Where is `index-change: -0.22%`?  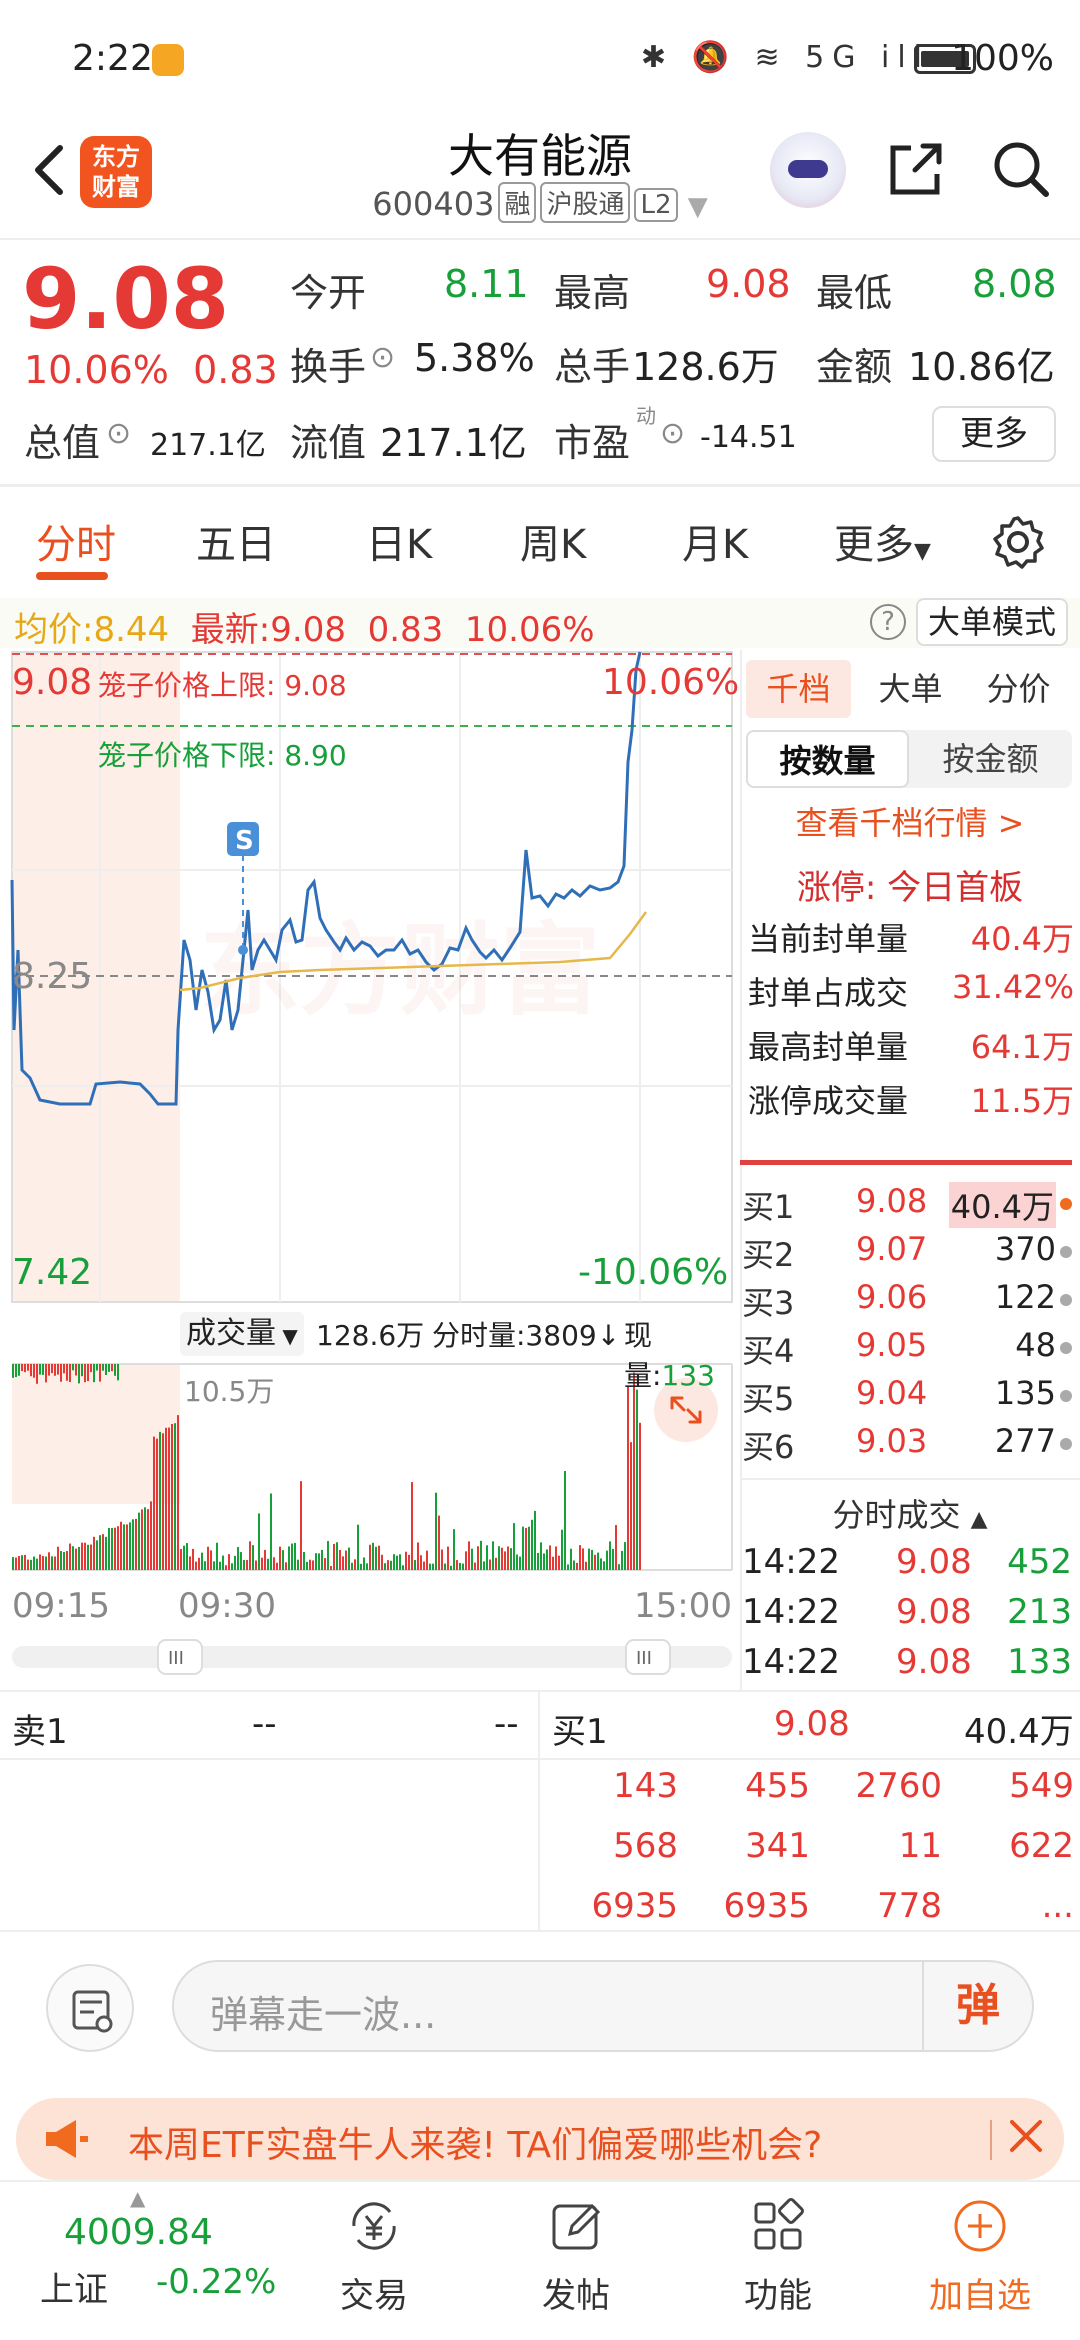 index-change: -0.22% is located at coordinates (216, 2282).